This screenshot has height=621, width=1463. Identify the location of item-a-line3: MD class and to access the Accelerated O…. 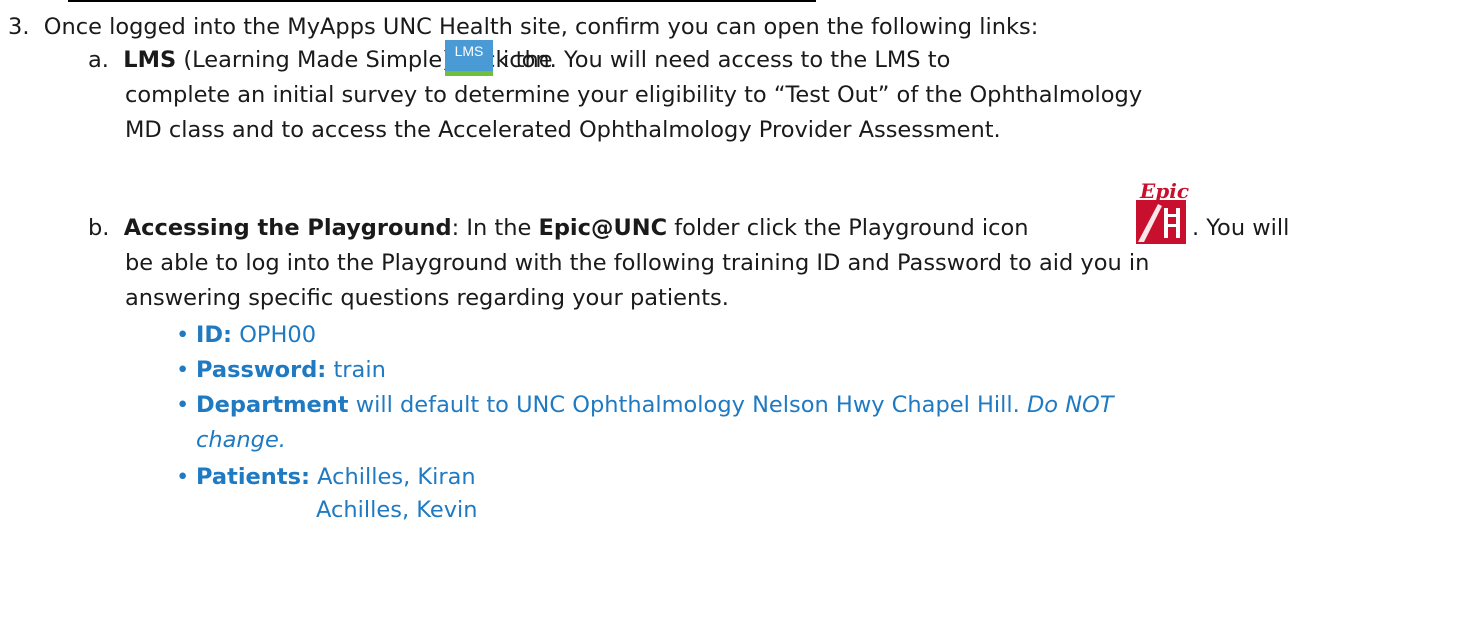
(563, 130).